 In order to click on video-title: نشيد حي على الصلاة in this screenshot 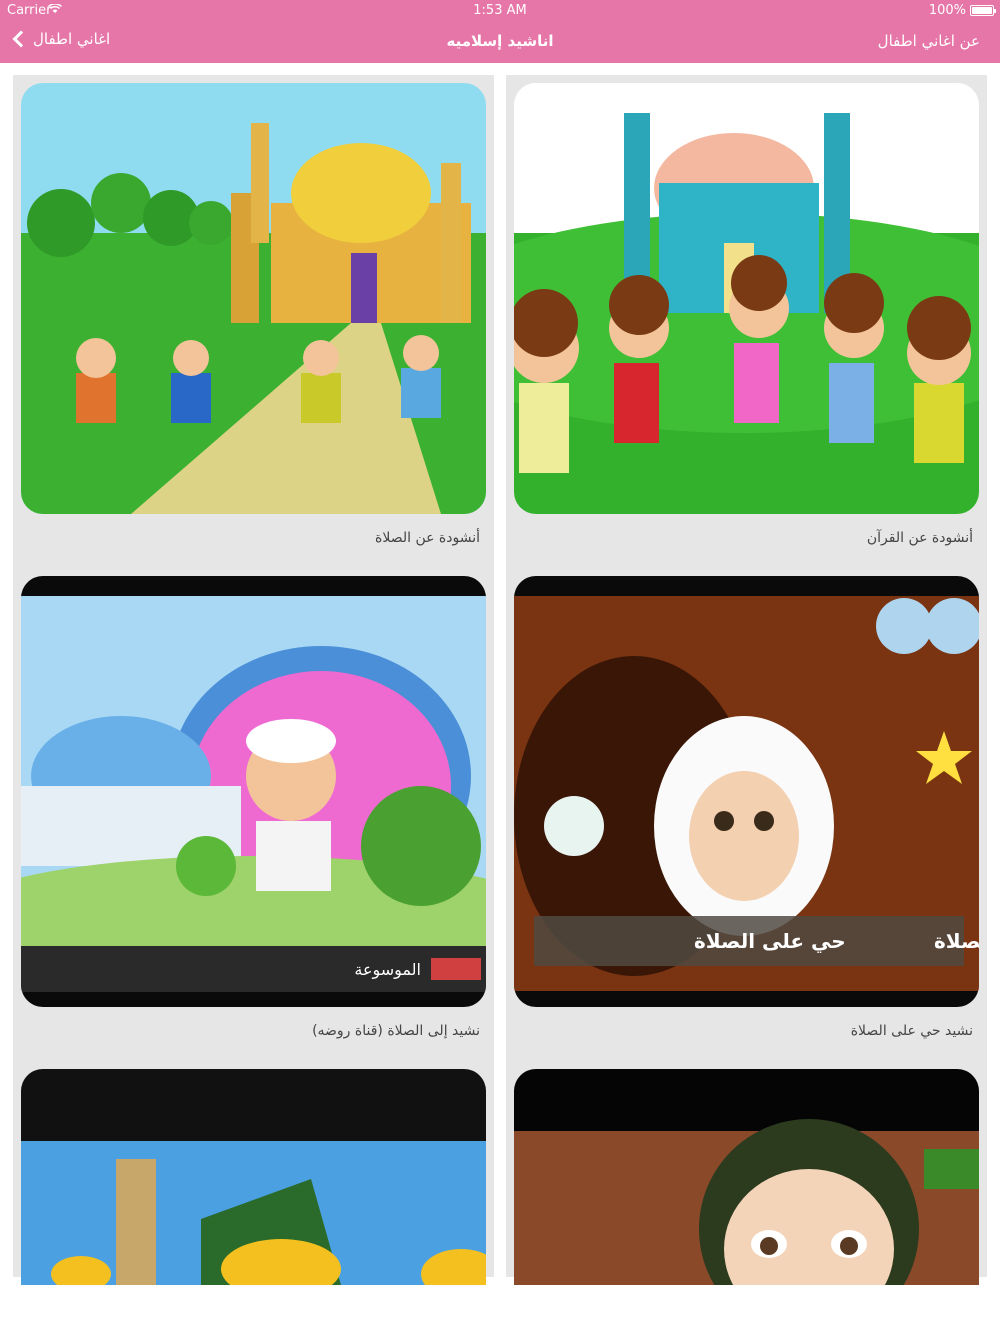, I will do `click(911, 1031)`.